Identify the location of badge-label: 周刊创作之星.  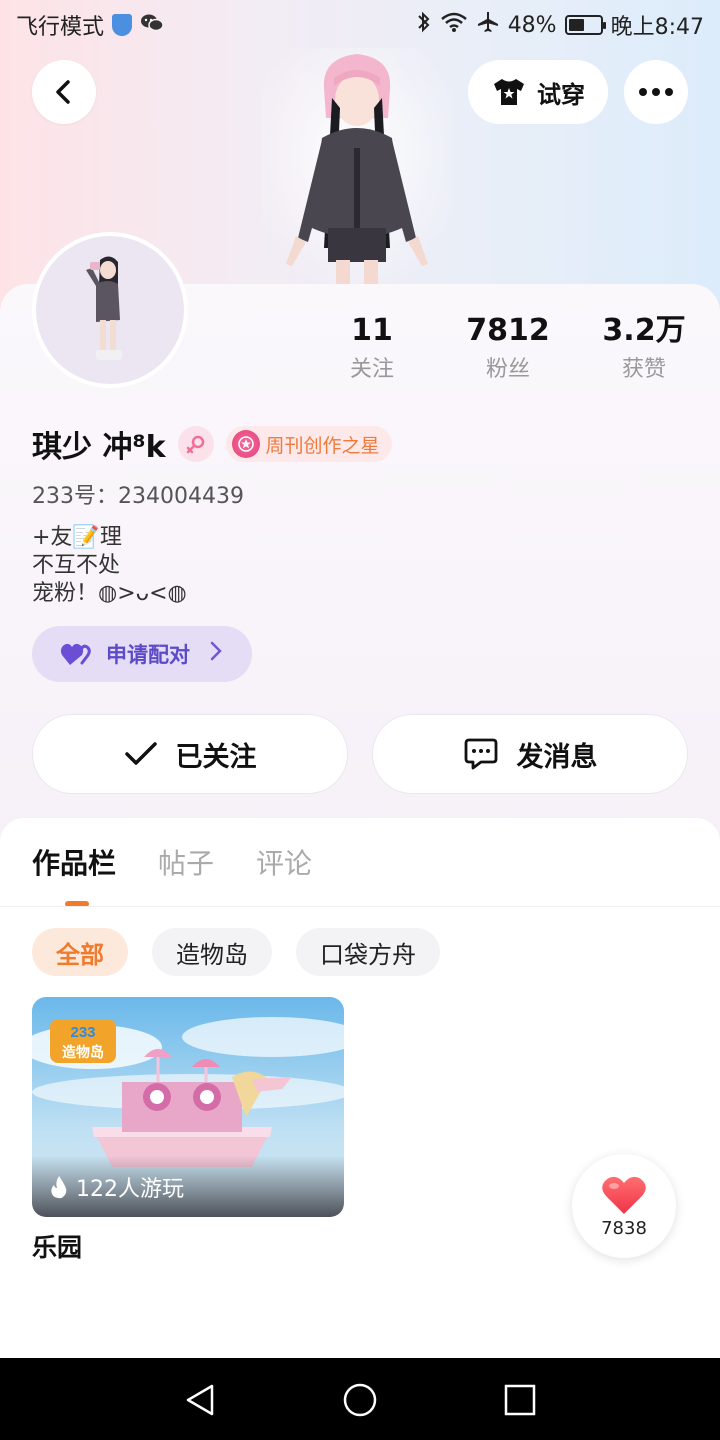
(322, 445).